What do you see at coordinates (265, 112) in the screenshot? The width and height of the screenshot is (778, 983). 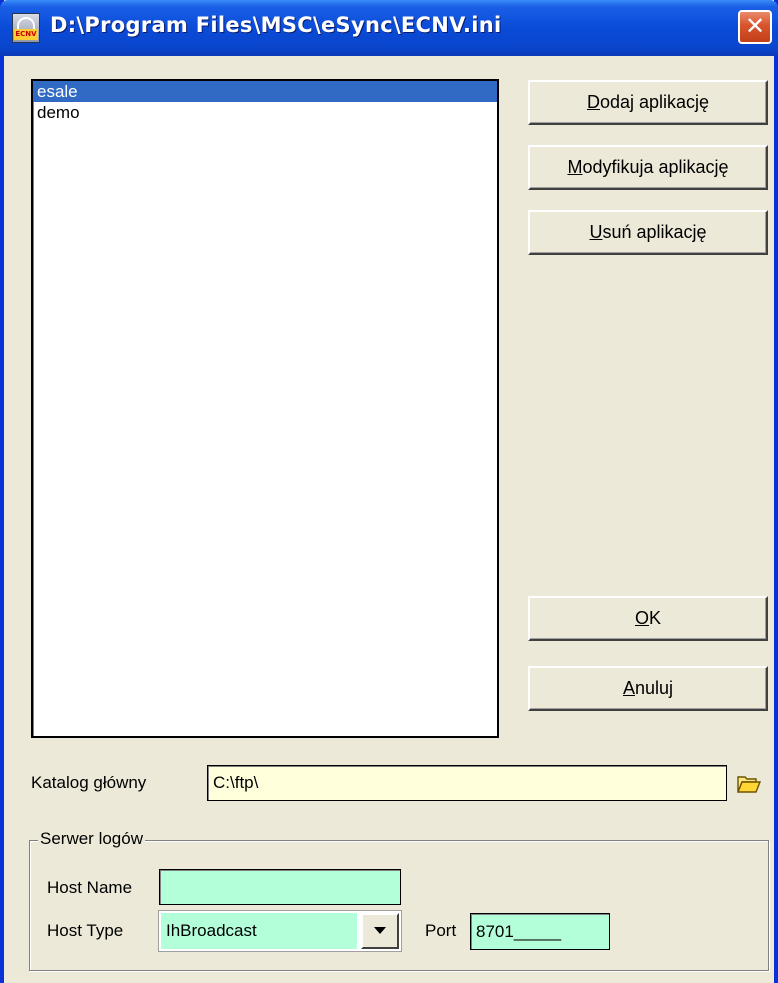 I see `list-item: demo` at bounding box center [265, 112].